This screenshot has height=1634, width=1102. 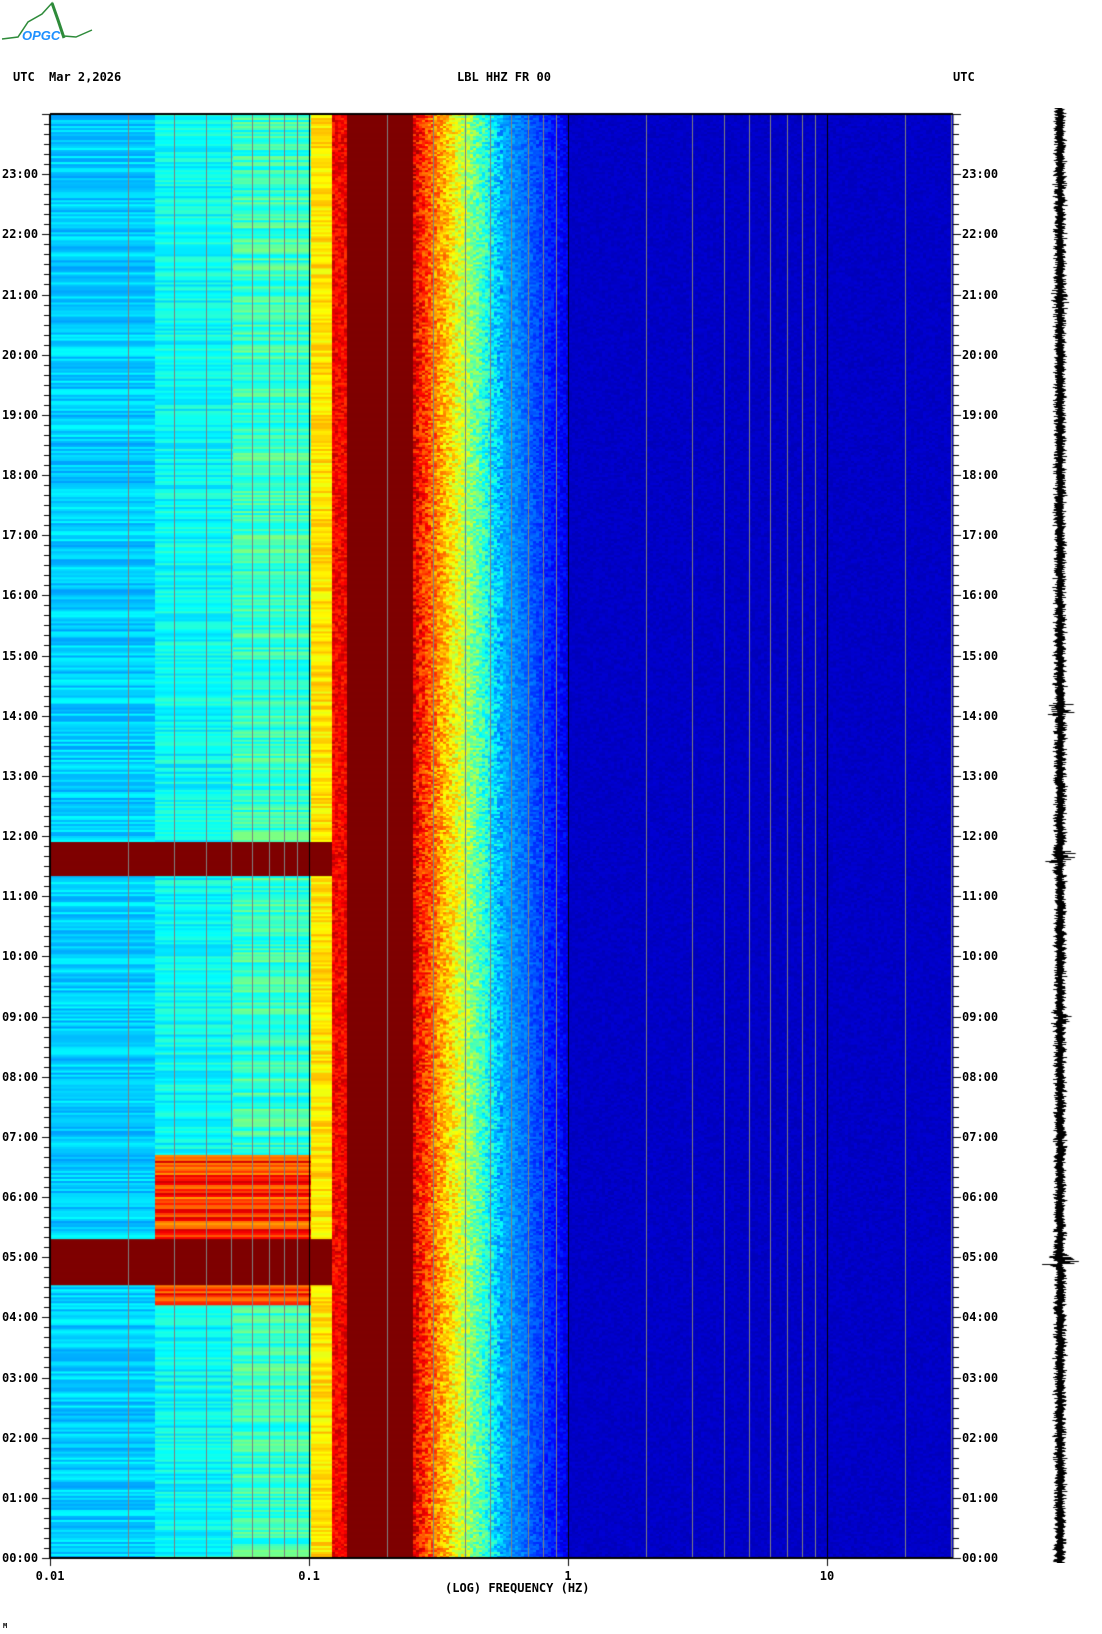 I want to click on y-tick-label-right: 16:00, so click(x=980, y=595).